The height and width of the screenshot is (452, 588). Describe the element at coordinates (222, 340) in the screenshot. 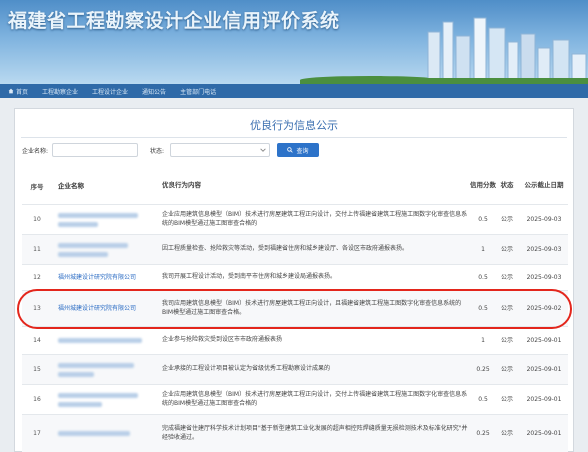

I see `row-content: 企业参与抢险救灾受到设区市市政府通报表扬` at that location.